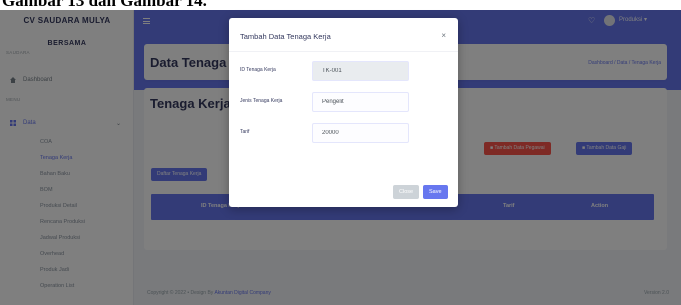  I want to click on close-button: Close, so click(406, 192).